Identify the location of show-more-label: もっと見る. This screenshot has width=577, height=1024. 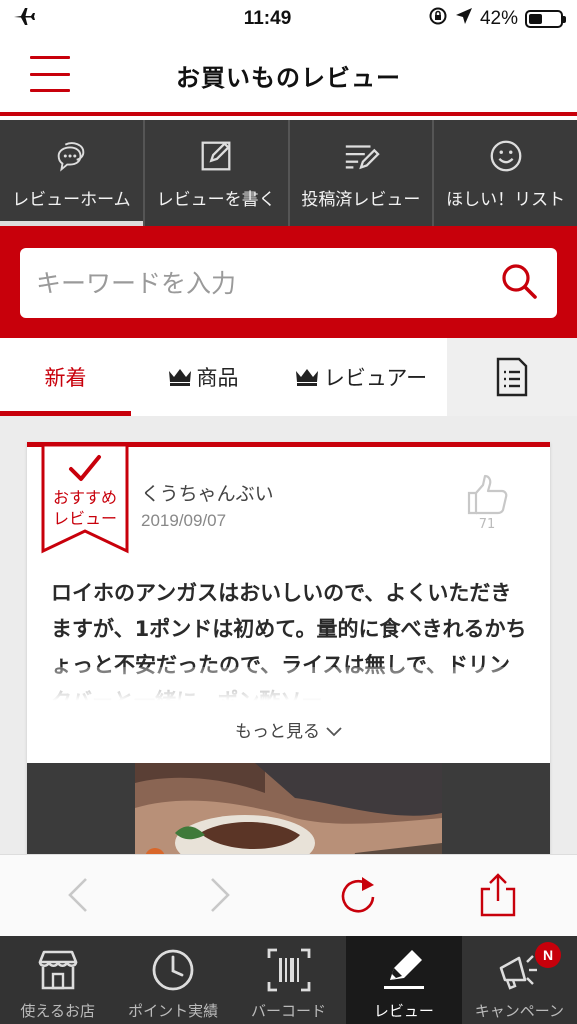
(277, 732).